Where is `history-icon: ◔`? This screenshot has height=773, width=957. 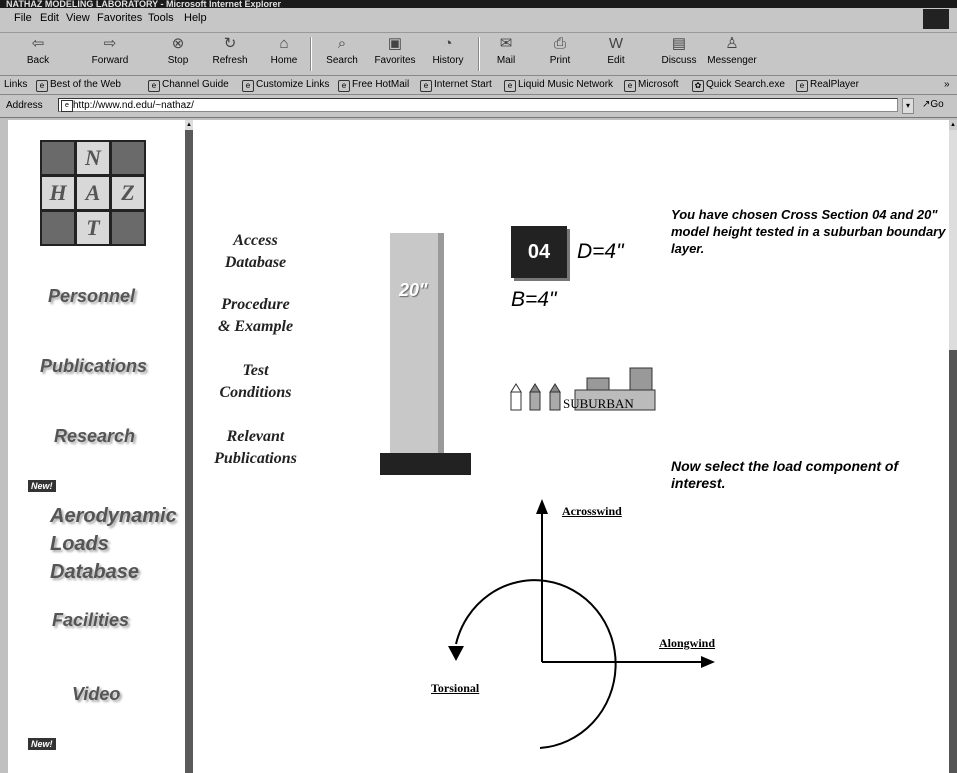
history-icon: ◔ is located at coordinates (448, 43).